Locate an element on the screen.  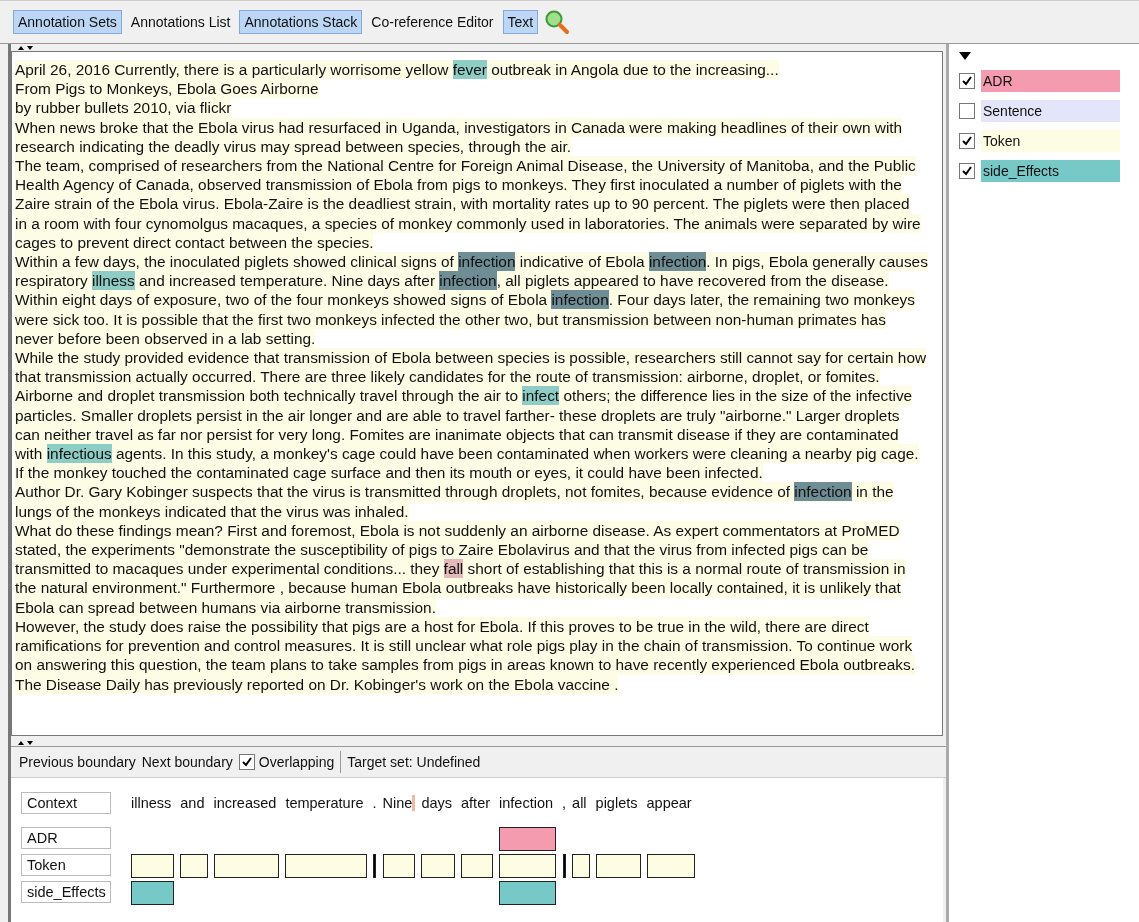
context-word: infection is located at coordinates (527, 803).